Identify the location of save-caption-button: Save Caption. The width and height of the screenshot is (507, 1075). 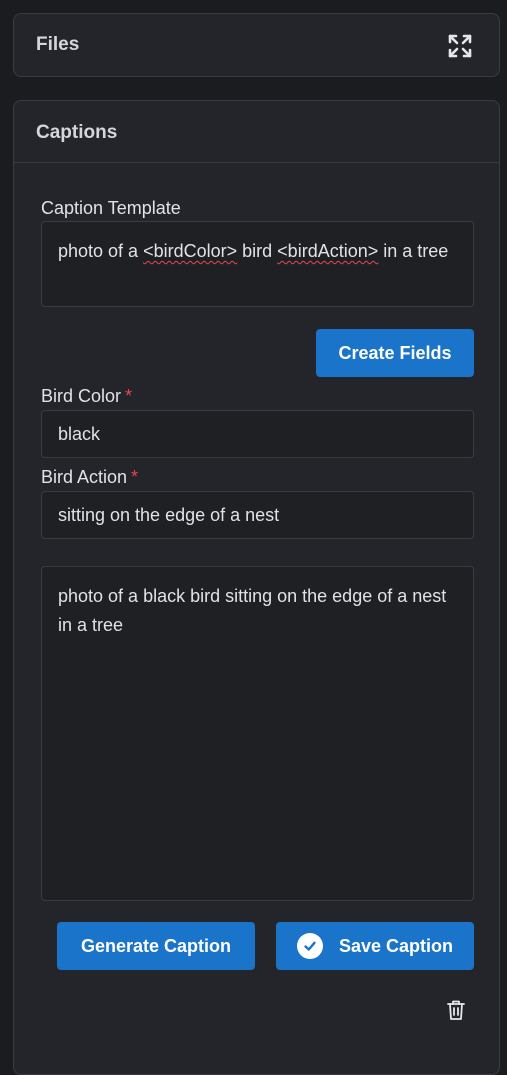
(375, 946).